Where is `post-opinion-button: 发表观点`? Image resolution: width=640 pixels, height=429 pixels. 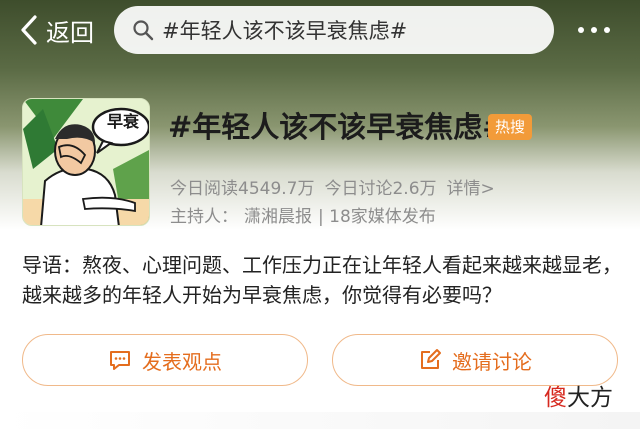 post-opinion-button: 发表观点 is located at coordinates (165, 360).